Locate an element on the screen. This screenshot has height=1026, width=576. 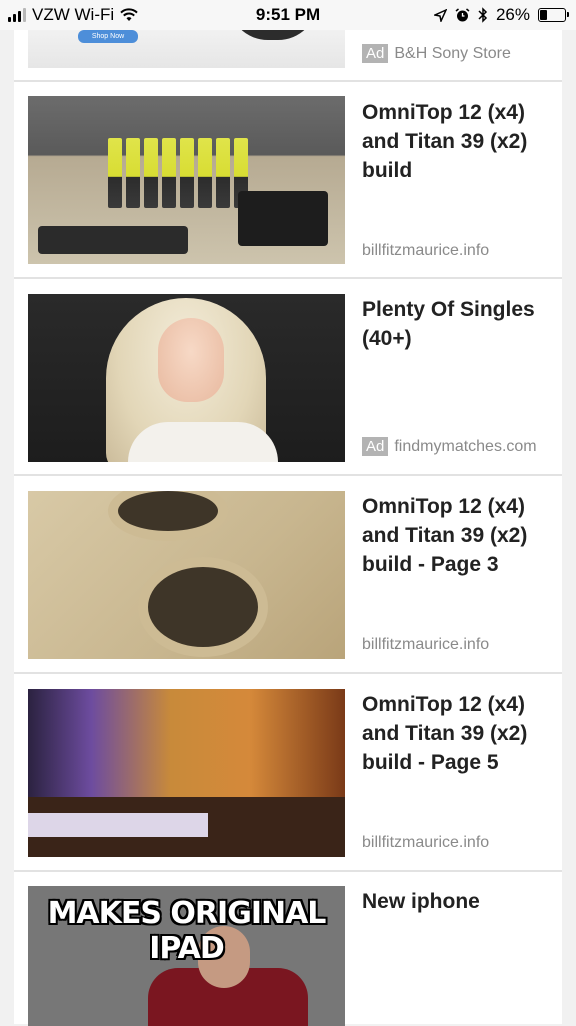
location-arrow-icon is located at coordinates (440, 15).